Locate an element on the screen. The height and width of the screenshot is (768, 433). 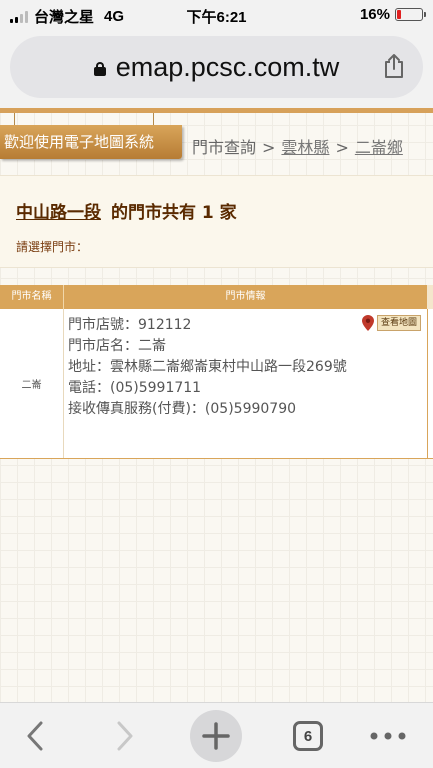
share-icon is located at coordinates (394, 66).